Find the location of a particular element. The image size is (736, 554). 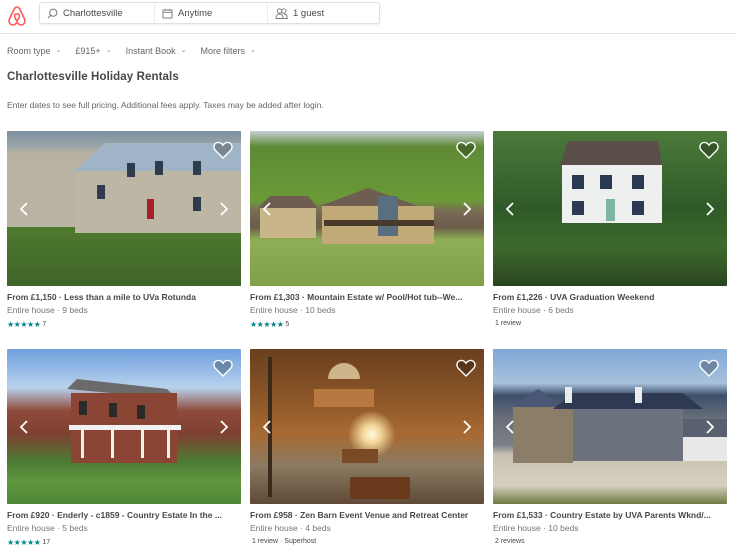

listing-rating: ★★★★★ 7 is located at coordinates (124, 324).